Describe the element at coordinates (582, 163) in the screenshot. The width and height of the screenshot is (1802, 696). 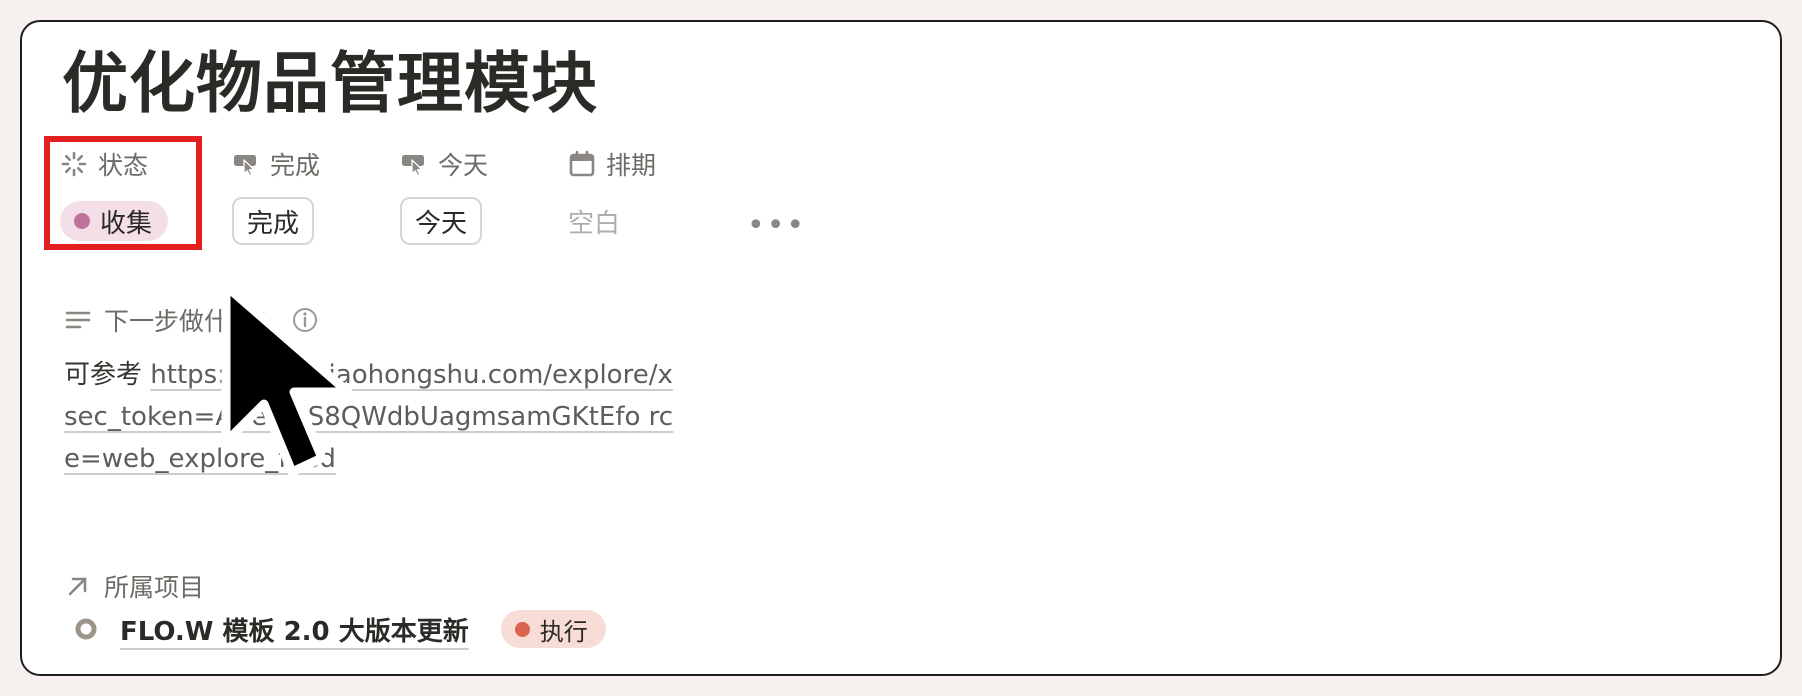
I see `calendar-icon` at that location.